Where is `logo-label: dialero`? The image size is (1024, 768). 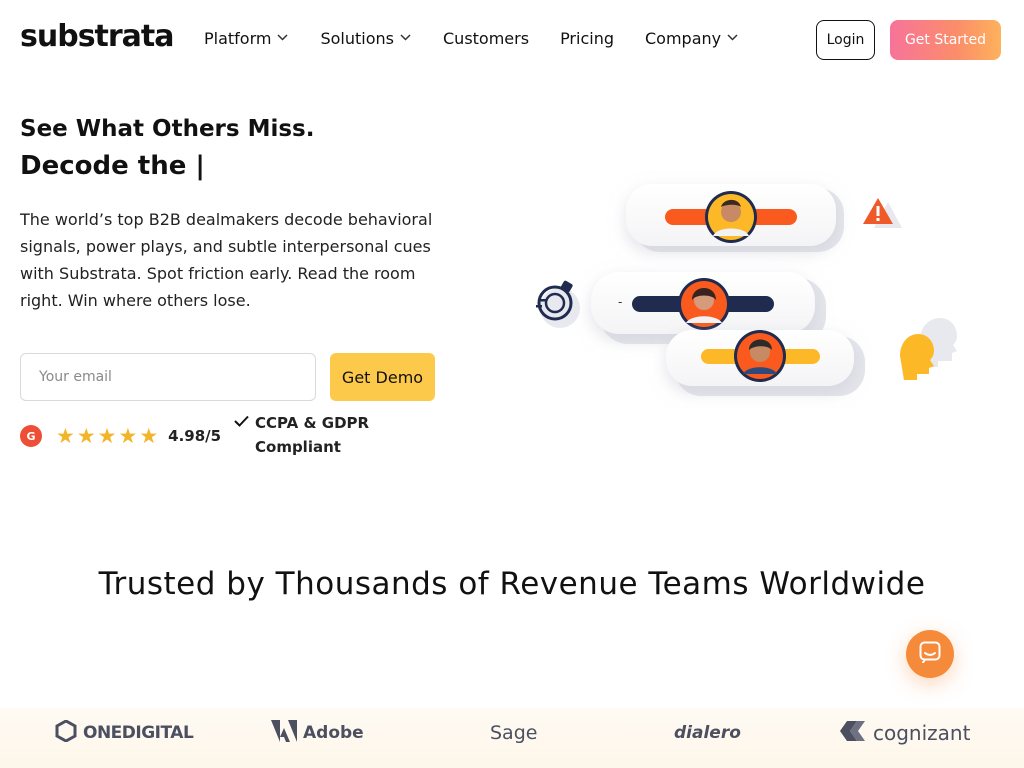 logo-label: dialero is located at coordinates (707, 733).